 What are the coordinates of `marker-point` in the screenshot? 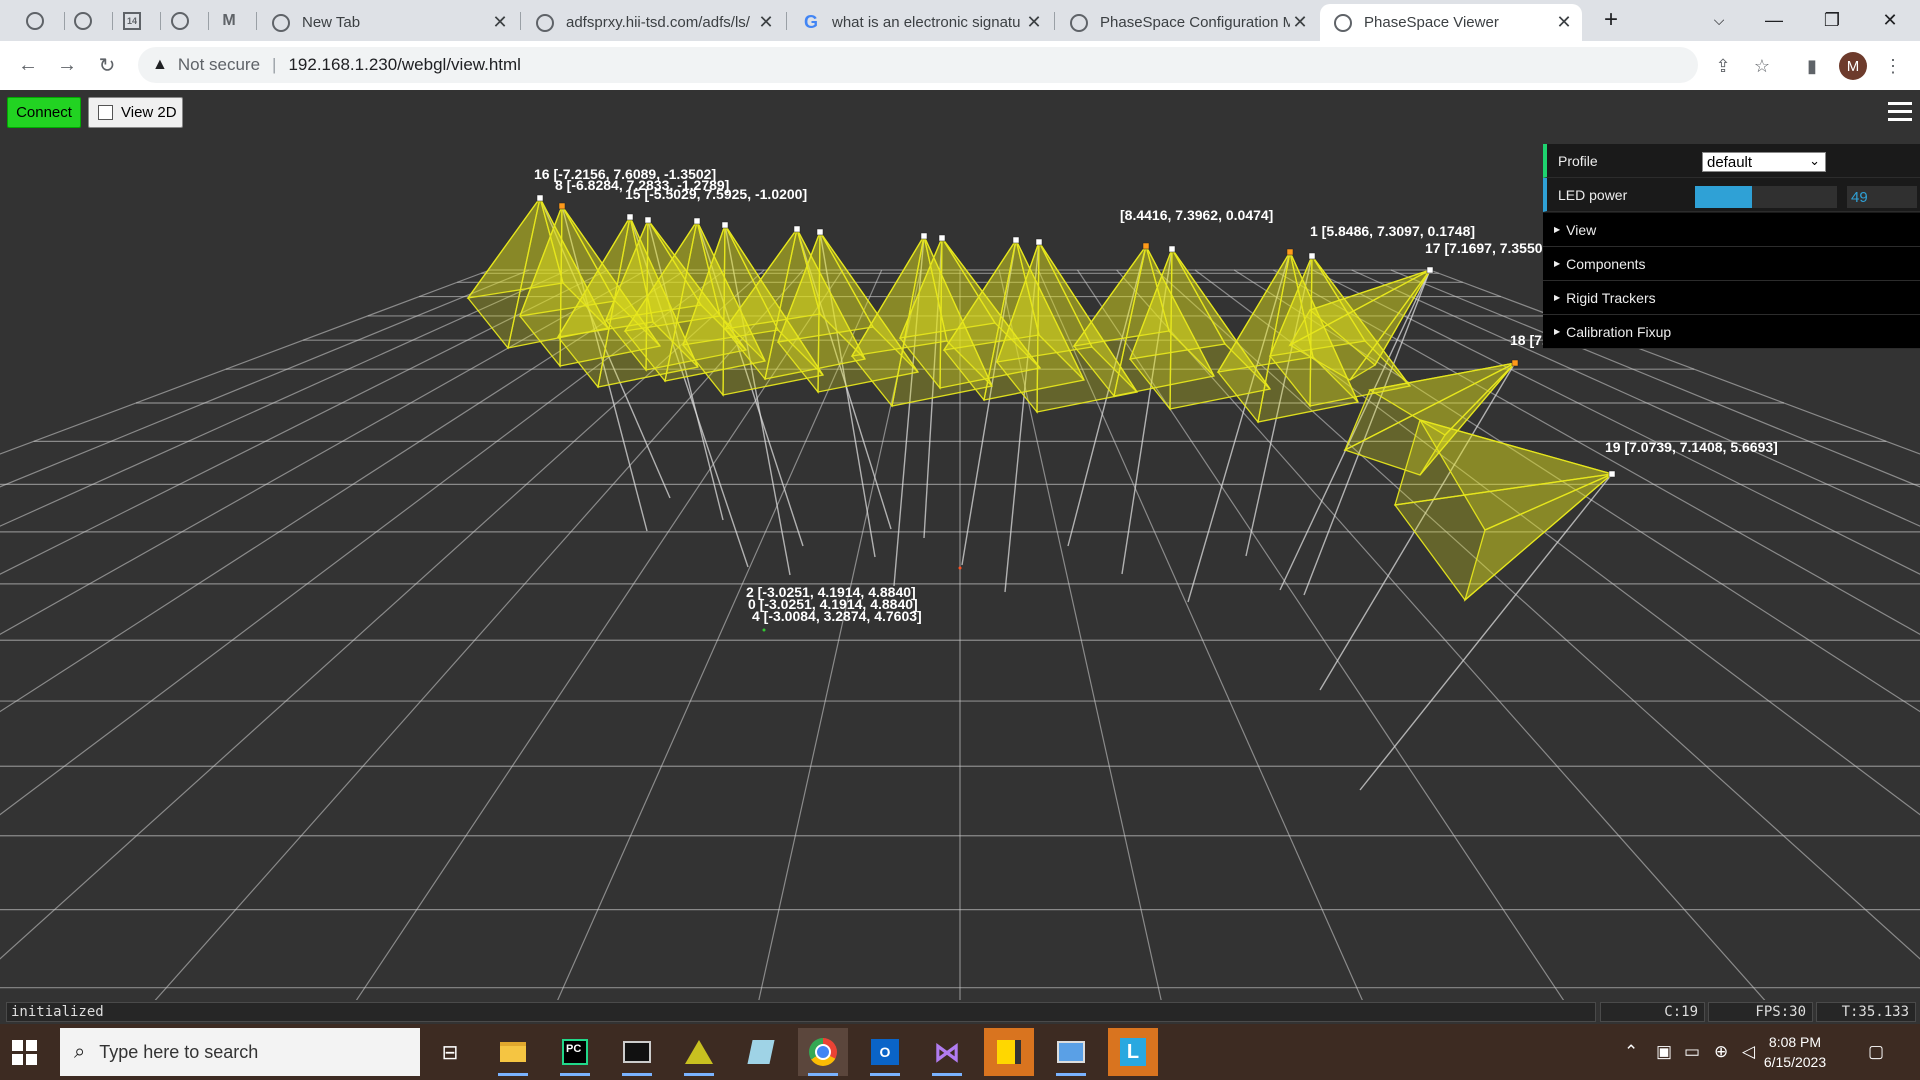 It's located at (764, 630).